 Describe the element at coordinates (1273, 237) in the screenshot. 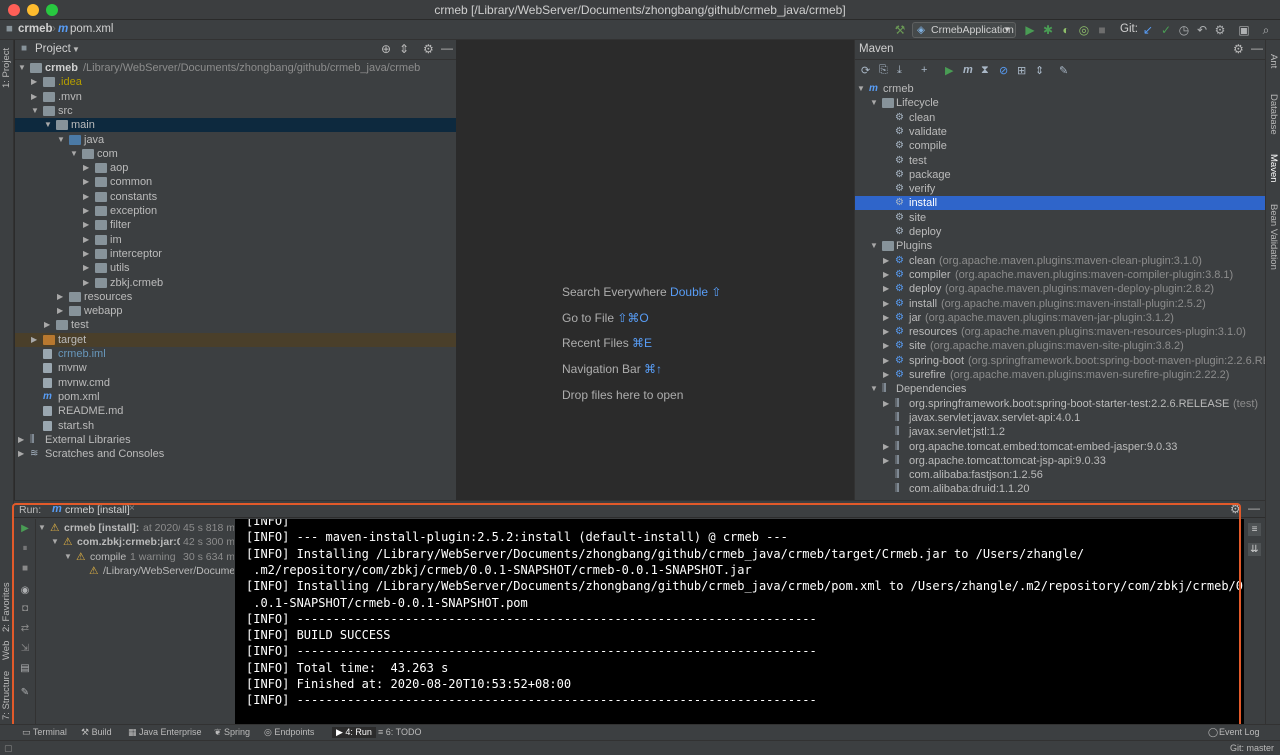

I see `tool-tab-bean-validation: Bean Validation` at that location.